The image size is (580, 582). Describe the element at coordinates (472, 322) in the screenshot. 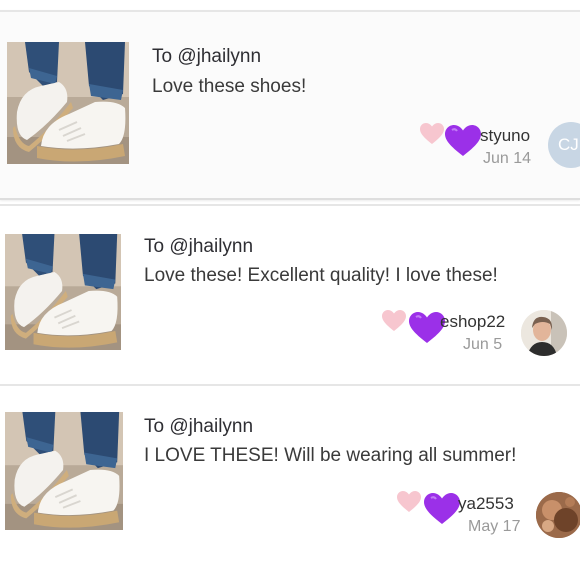

I see `username: eshop22` at that location.